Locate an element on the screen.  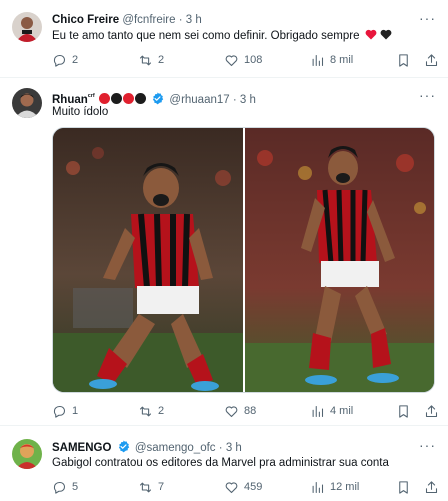
view-count: 8 mil is located at coordinates (342, 60).